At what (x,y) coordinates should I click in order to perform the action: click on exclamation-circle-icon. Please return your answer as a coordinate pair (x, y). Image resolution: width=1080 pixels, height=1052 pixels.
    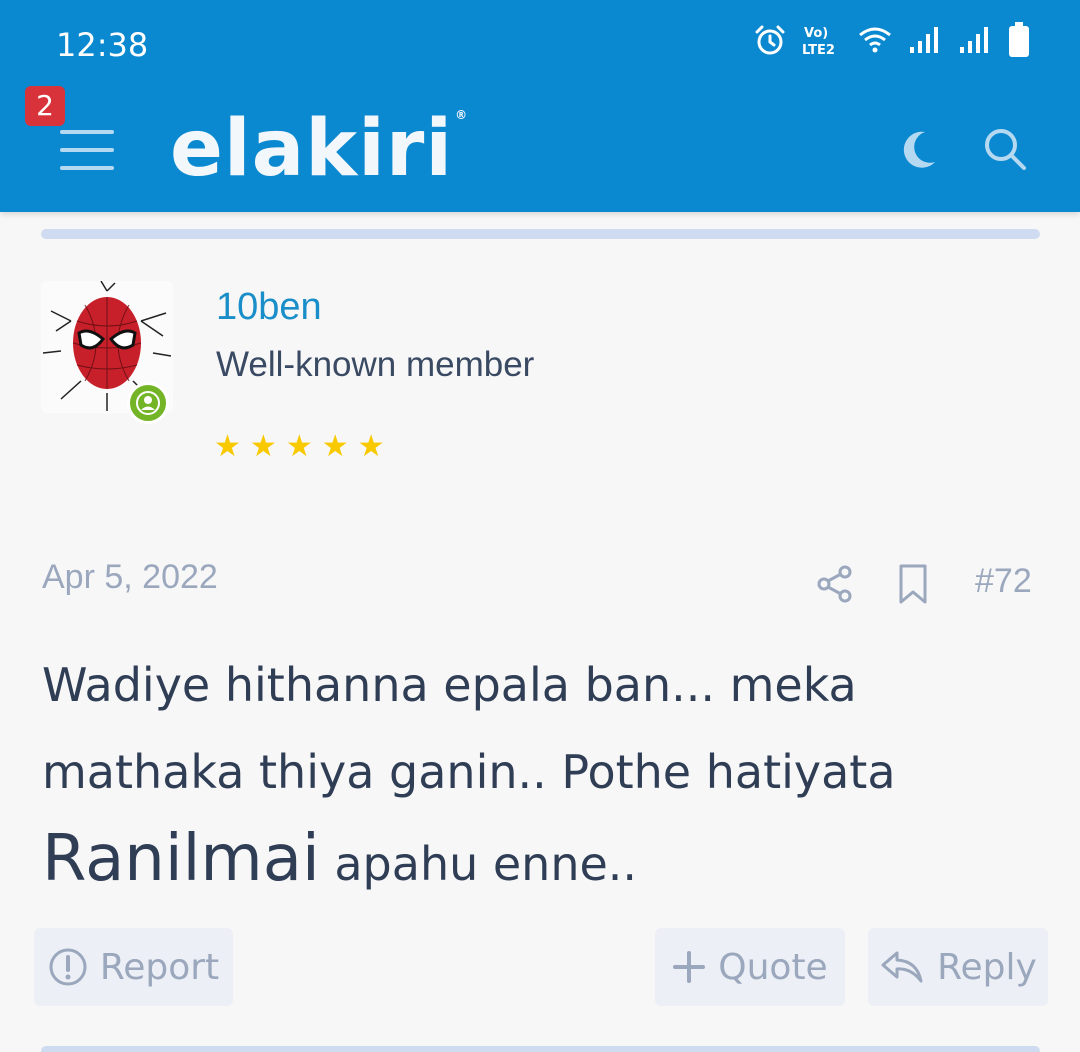
    Looking at the image, I should click on (68, 967).